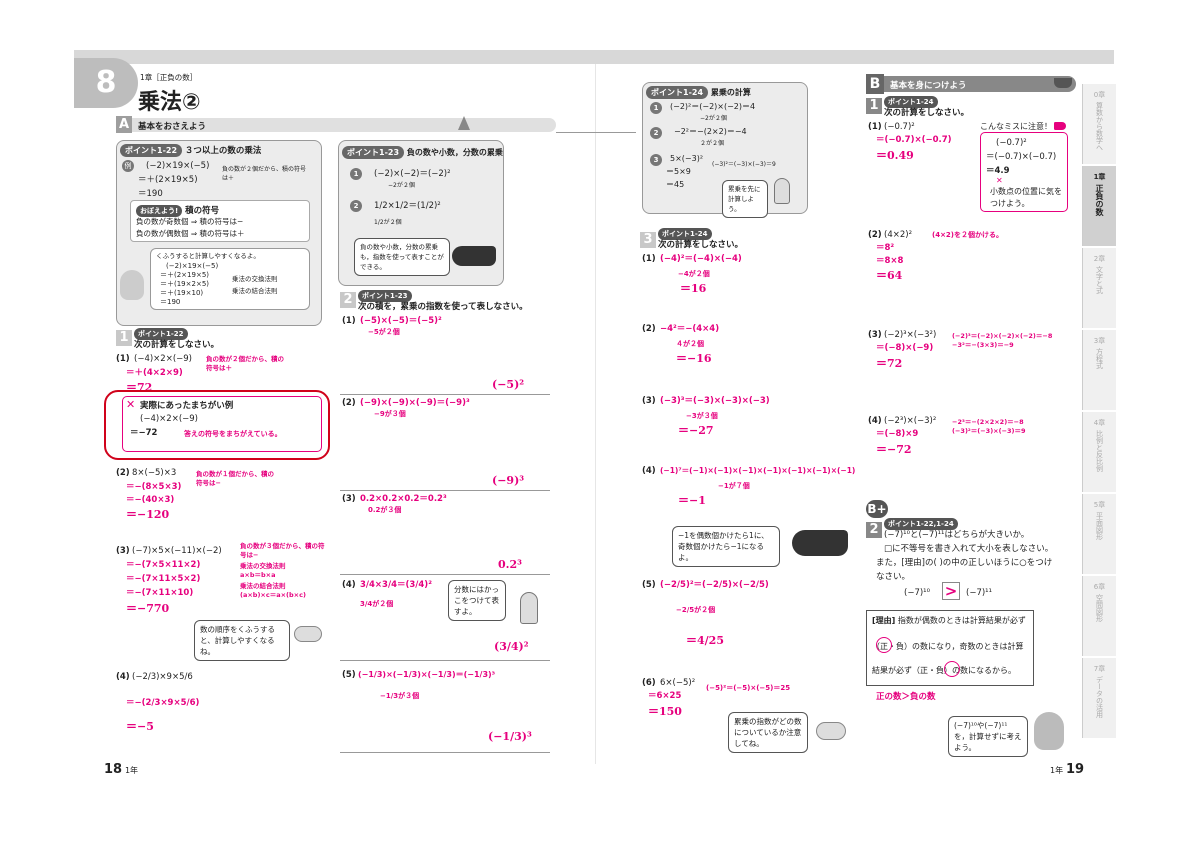 This screenshot has width=1191, height=842. I want to click on b1-p3-note-2: −3²＝−(3×3)＝−9, so click(983, 345).